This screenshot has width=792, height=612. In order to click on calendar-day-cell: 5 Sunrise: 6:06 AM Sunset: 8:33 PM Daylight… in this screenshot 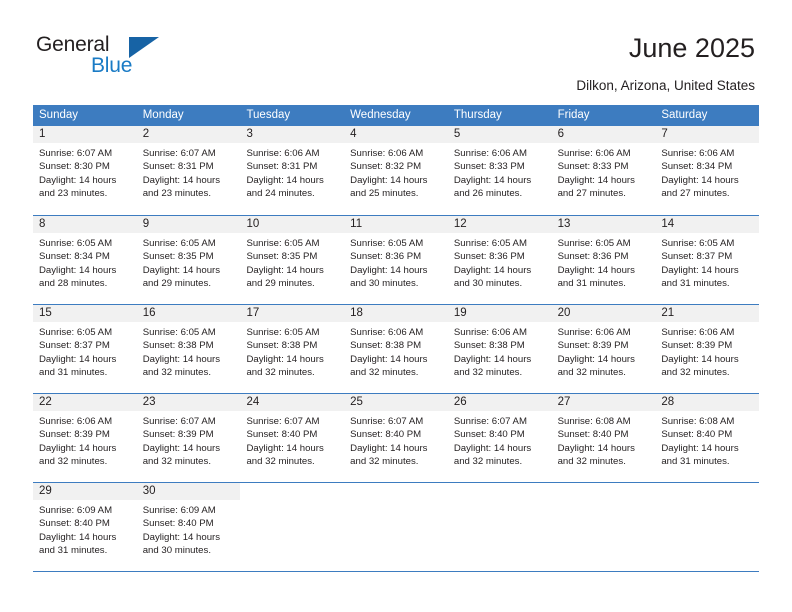, I will do `click(499, 170)`.